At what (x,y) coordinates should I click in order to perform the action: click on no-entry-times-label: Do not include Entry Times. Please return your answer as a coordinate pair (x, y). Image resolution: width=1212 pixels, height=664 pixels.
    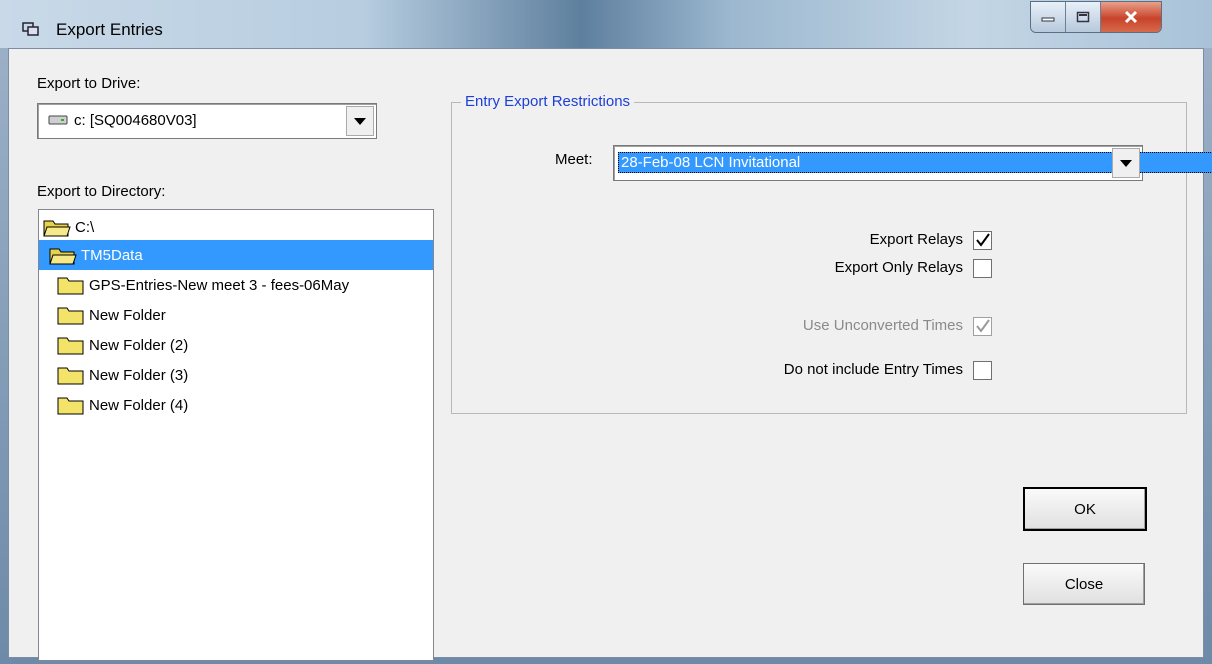
    Looking at the image, I should click on (873, 369).